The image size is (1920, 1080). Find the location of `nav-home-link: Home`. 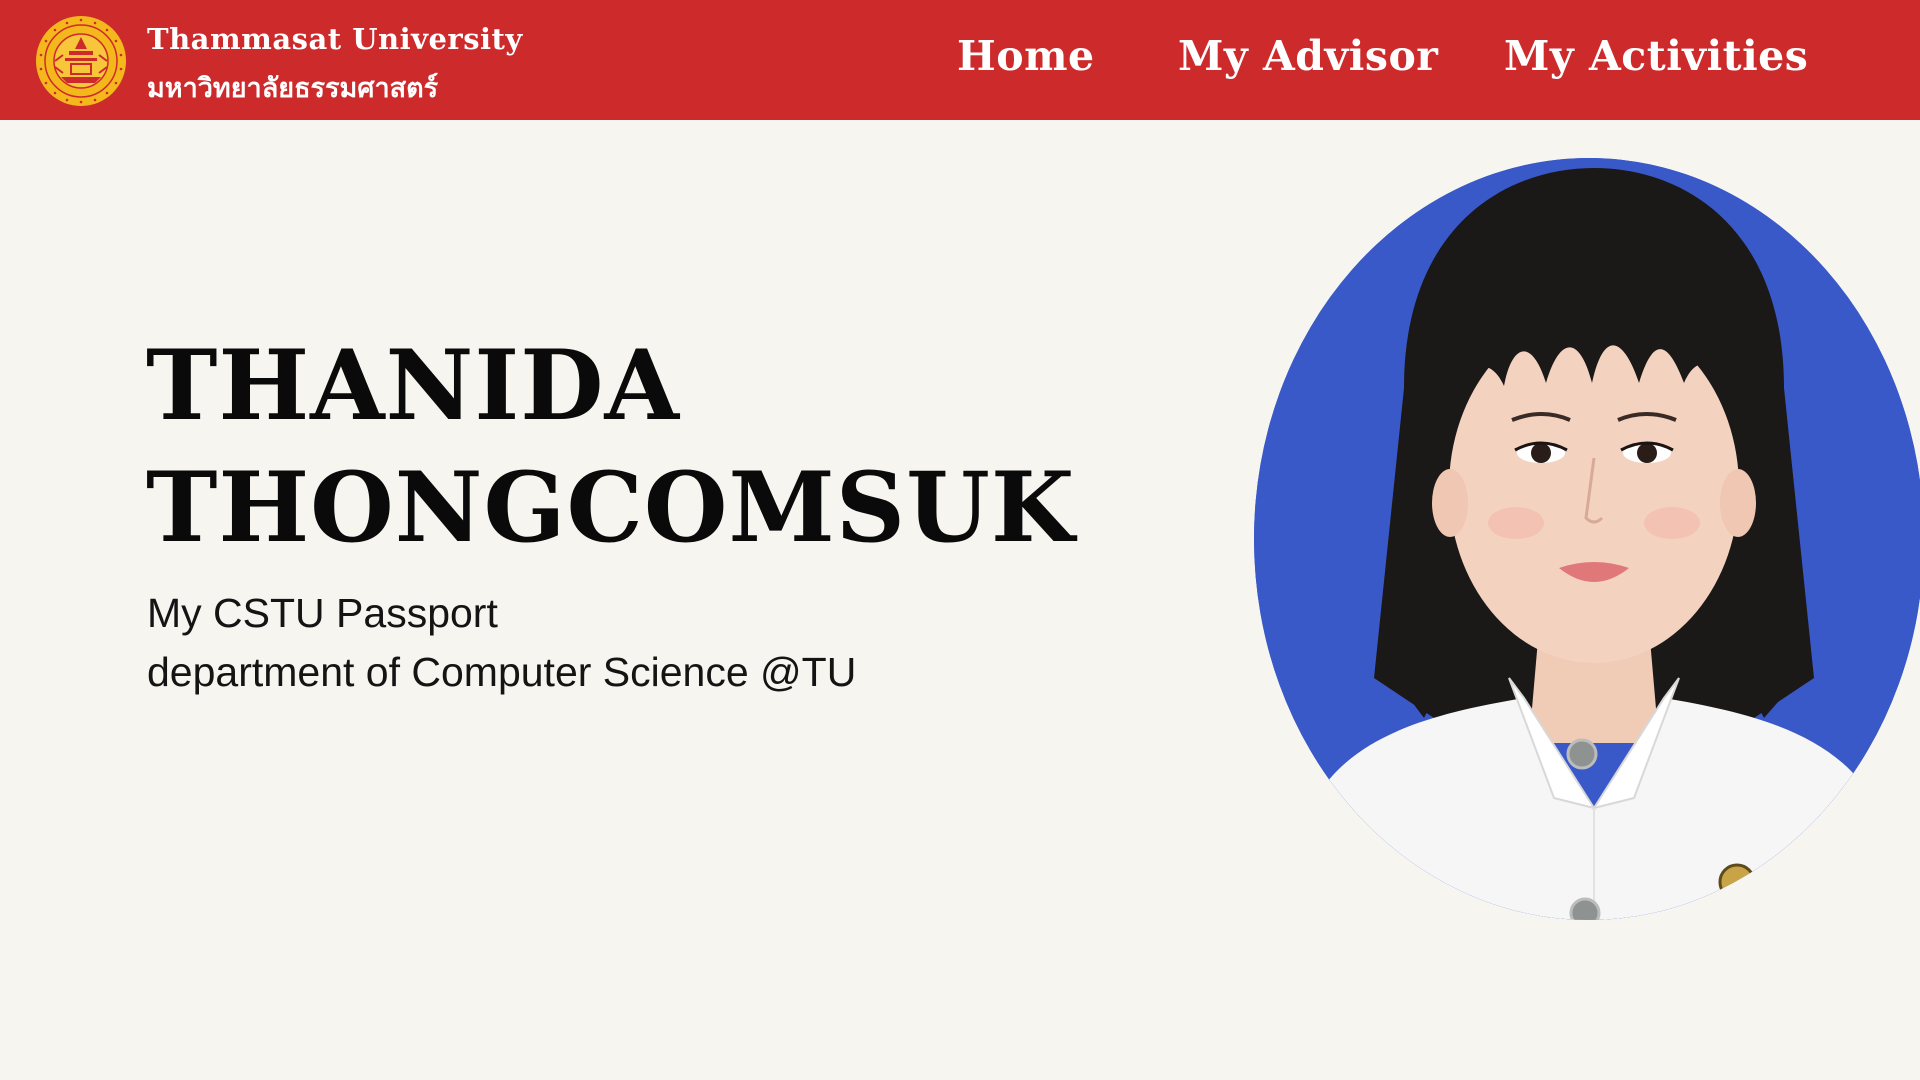

nav-home-link: Home is located at coordinates (1026, 56).